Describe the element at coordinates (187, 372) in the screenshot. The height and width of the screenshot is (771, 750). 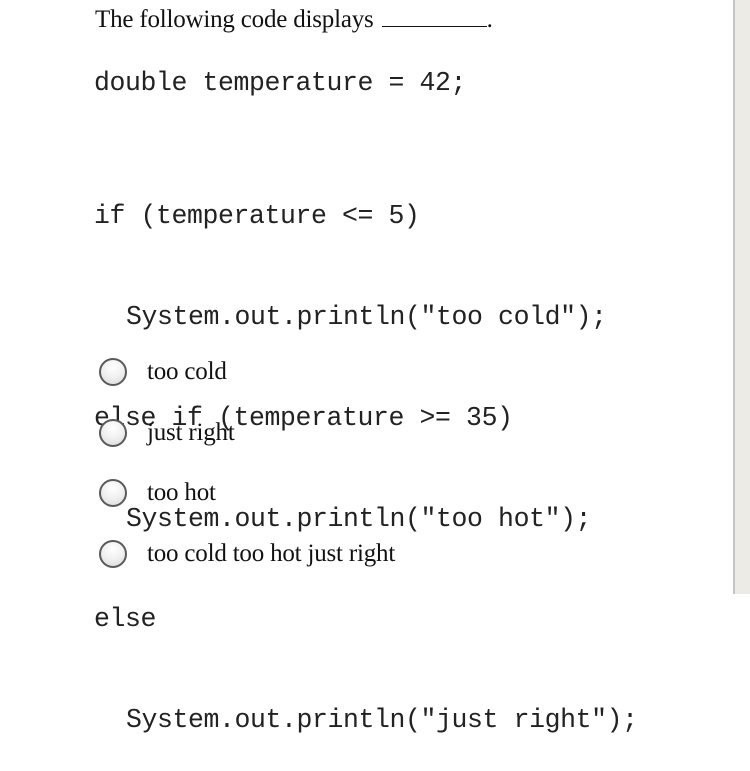
I see `option-label: too cold` at that location.